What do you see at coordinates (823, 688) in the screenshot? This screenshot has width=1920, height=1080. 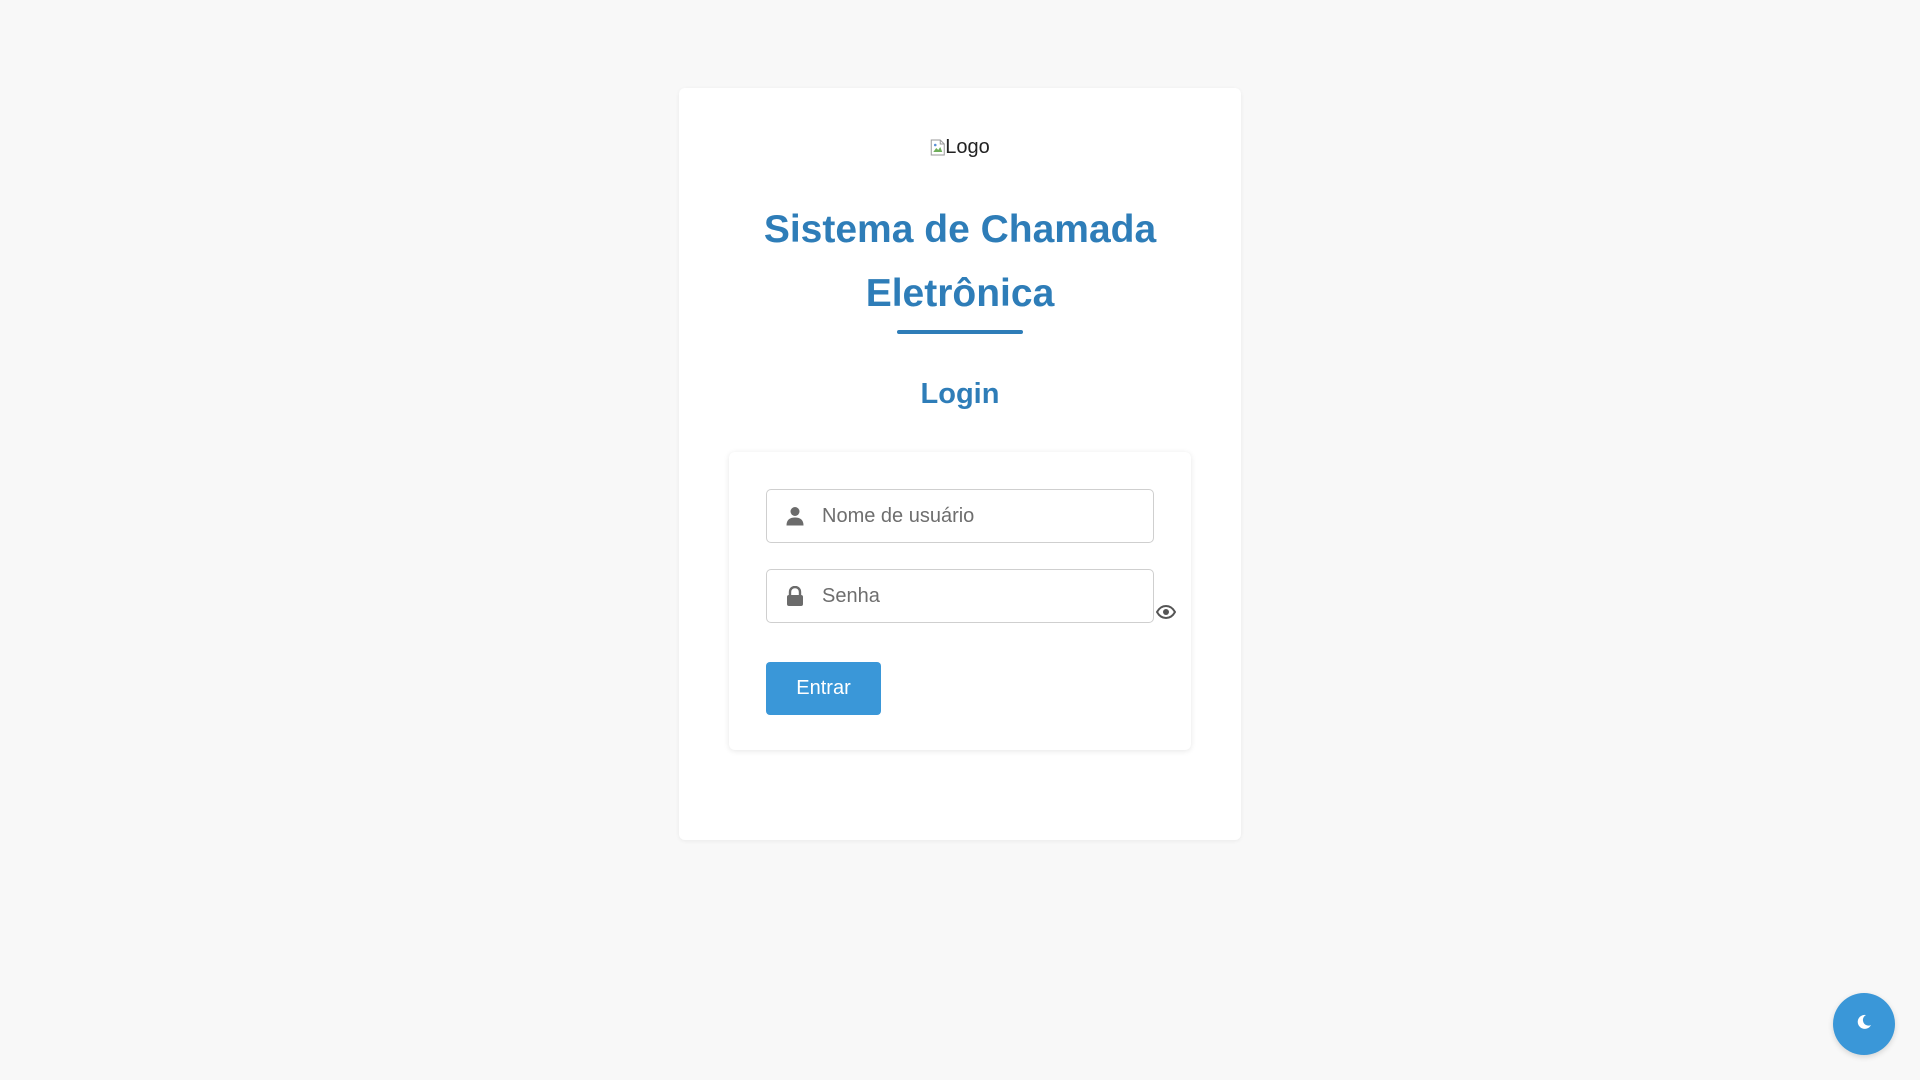 I see `submit-button: Entrar` at bounding box center [823, 688].